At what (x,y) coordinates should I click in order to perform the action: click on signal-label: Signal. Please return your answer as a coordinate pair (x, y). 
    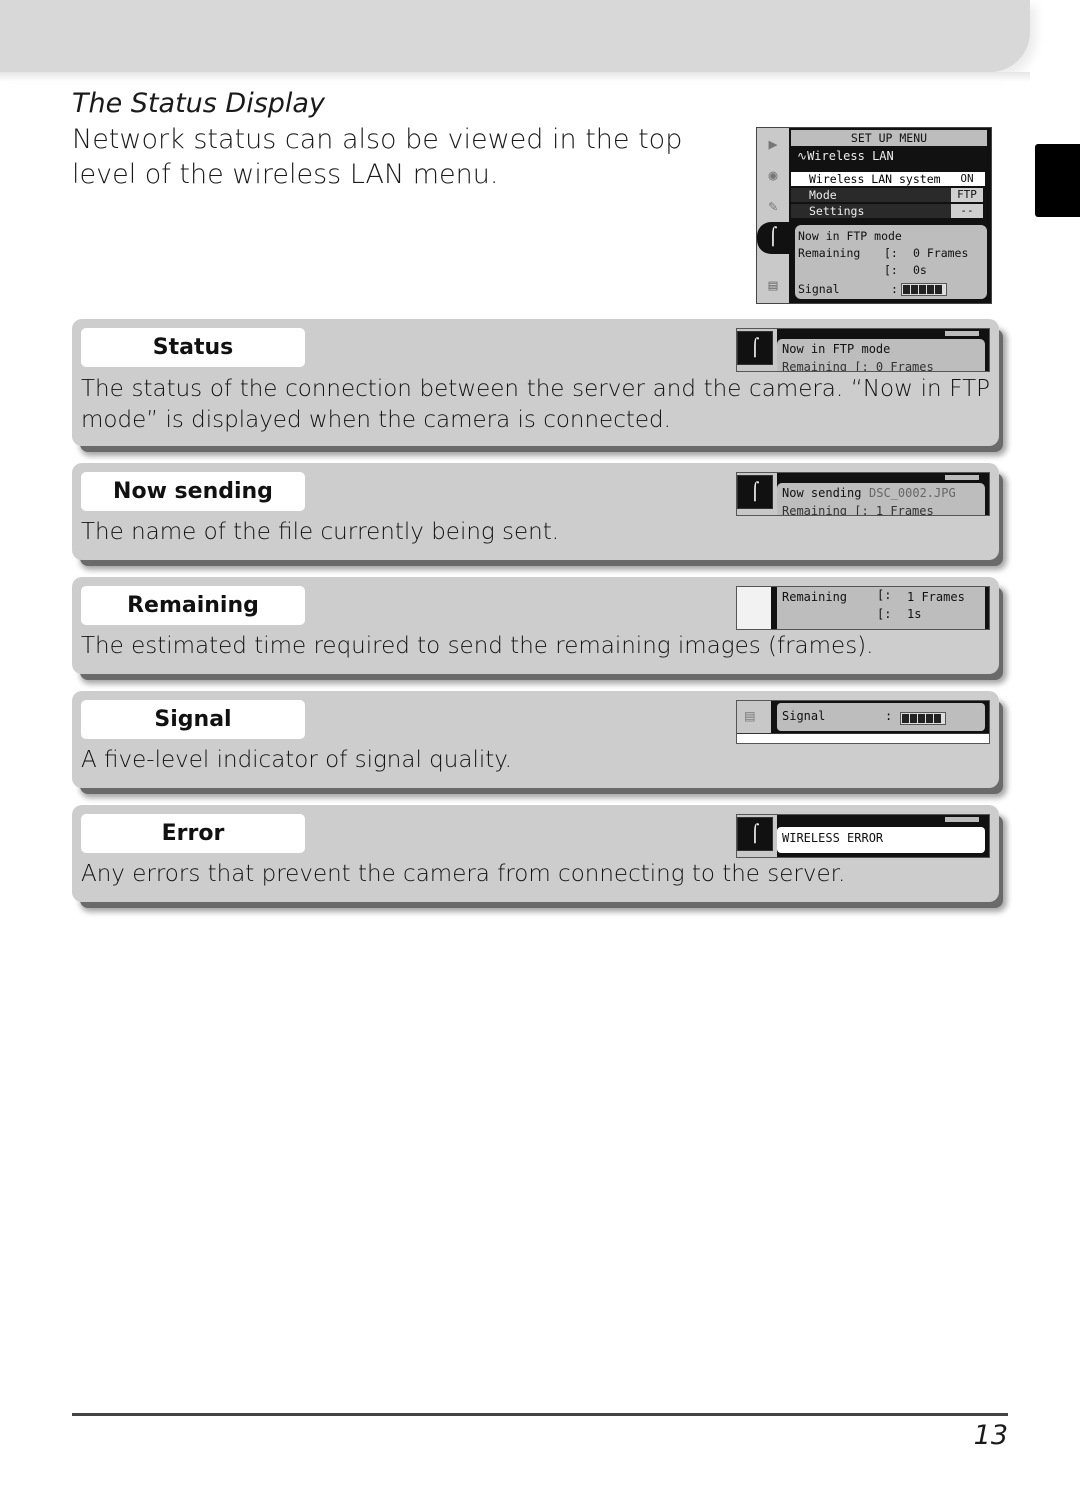
    Looking at the image, I should click on (819, 289).